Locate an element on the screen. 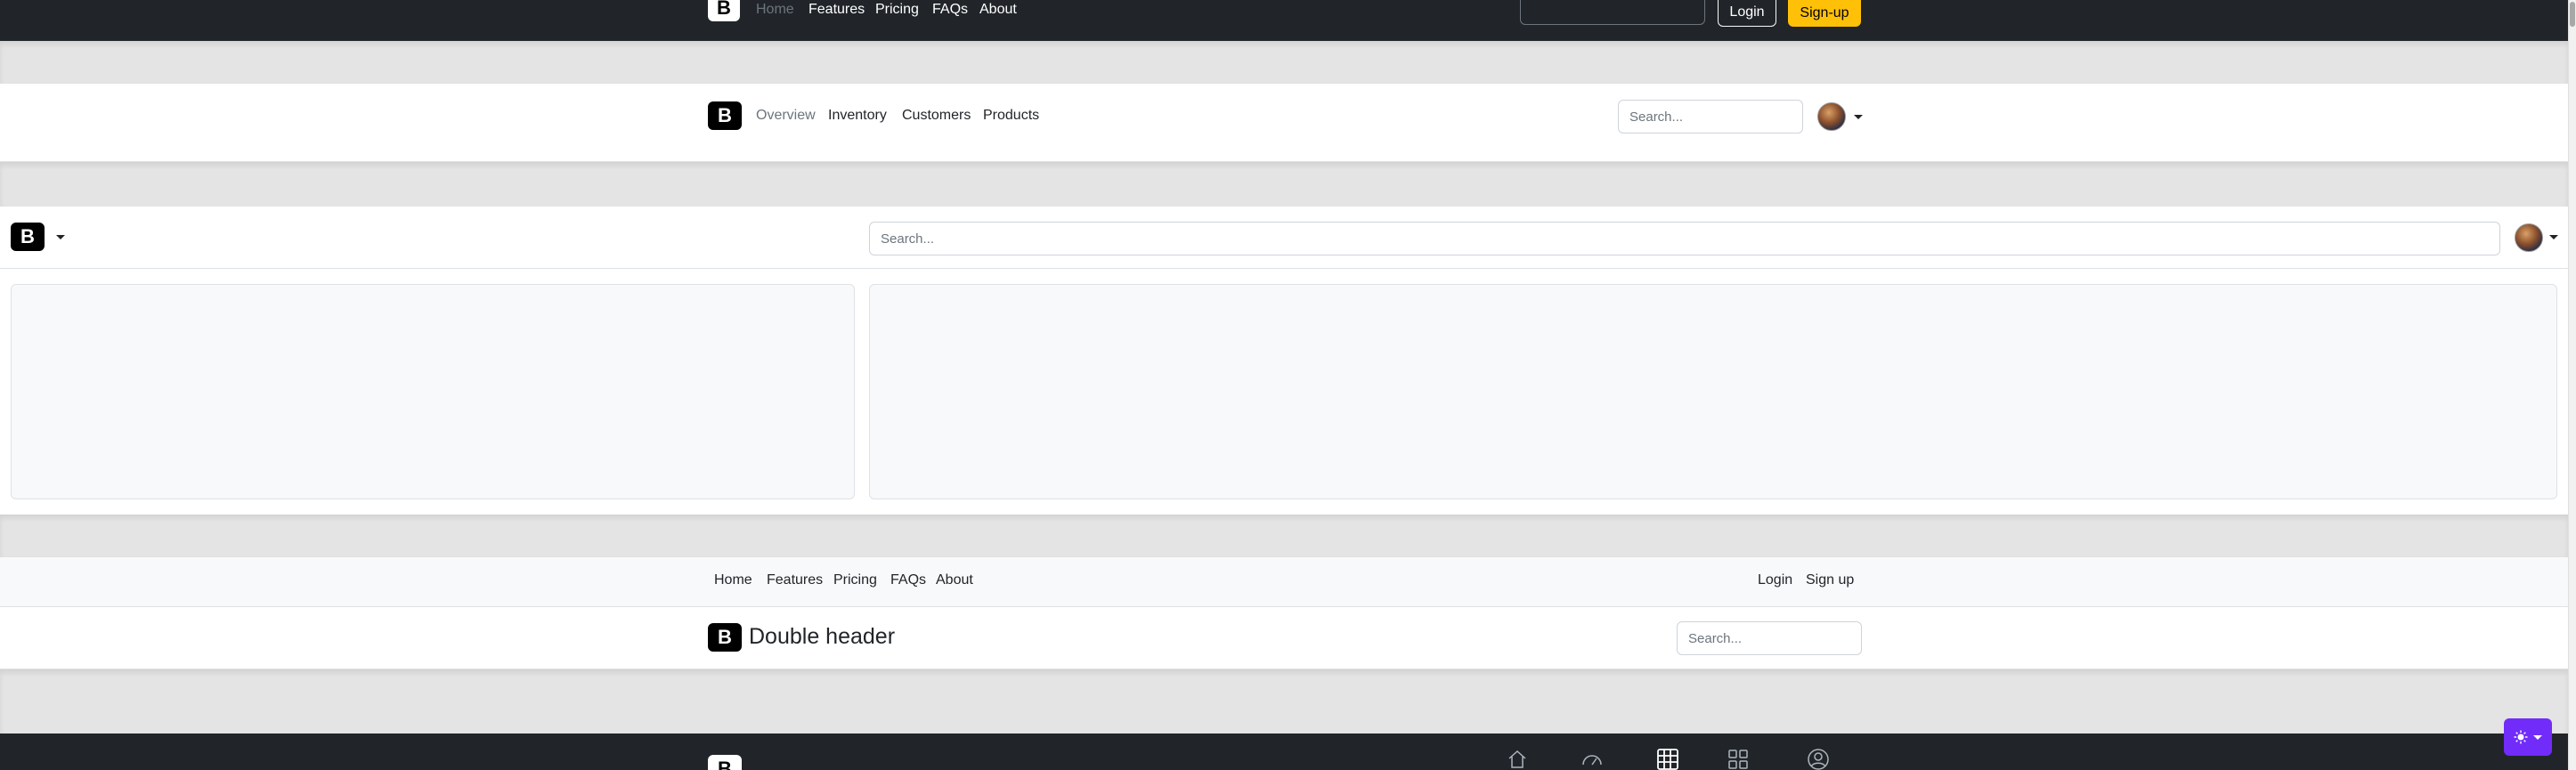  table-icon is located at coordinates (1667, 759).